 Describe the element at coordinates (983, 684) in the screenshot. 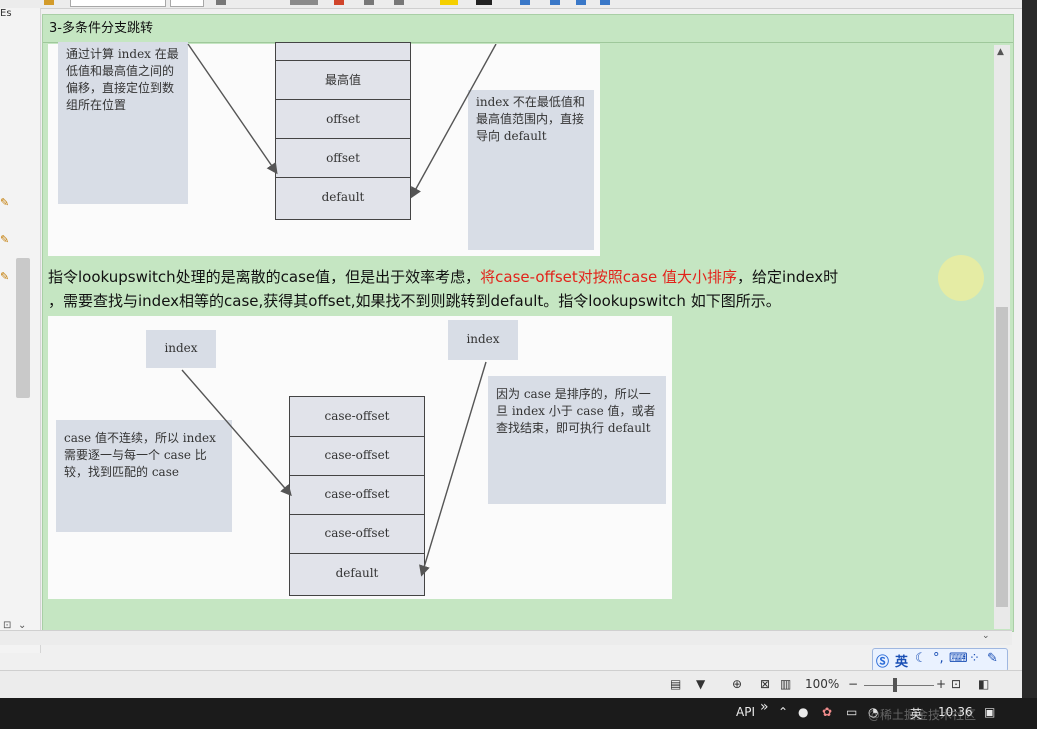

I see `layout-icon: ◧` at that location.